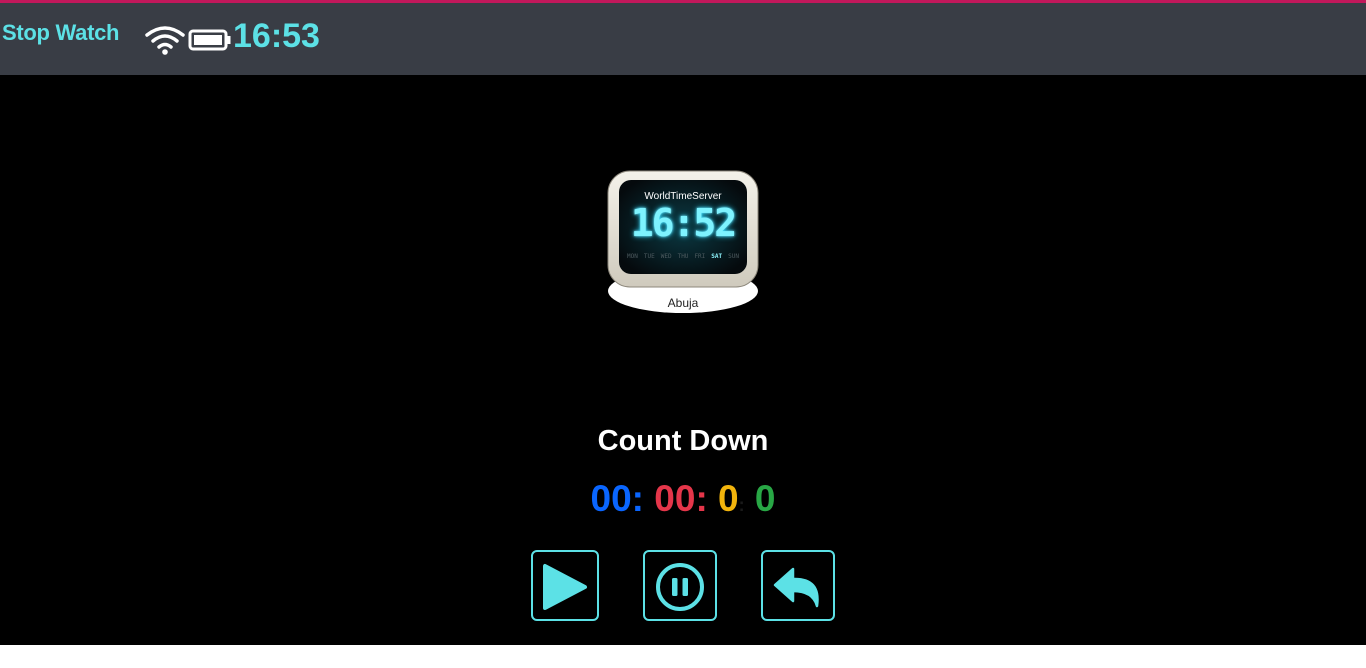 The image size is (1366, 668). Describe the element at coordinates (666, 256) in the screenshot. I see `day-label: WED` at that location.